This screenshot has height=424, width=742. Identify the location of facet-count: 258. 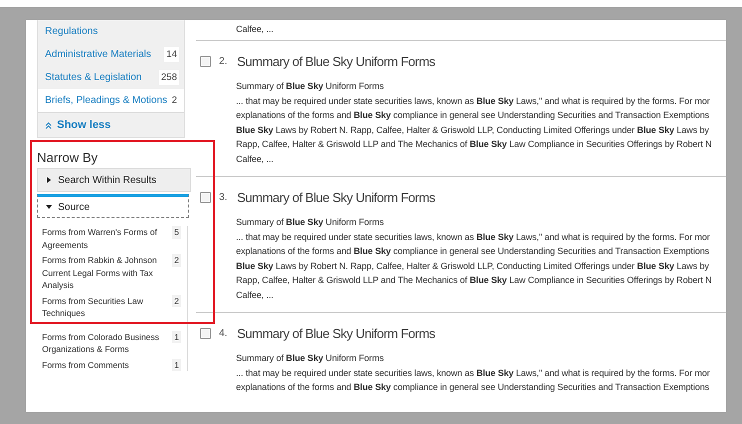
(169, 77).